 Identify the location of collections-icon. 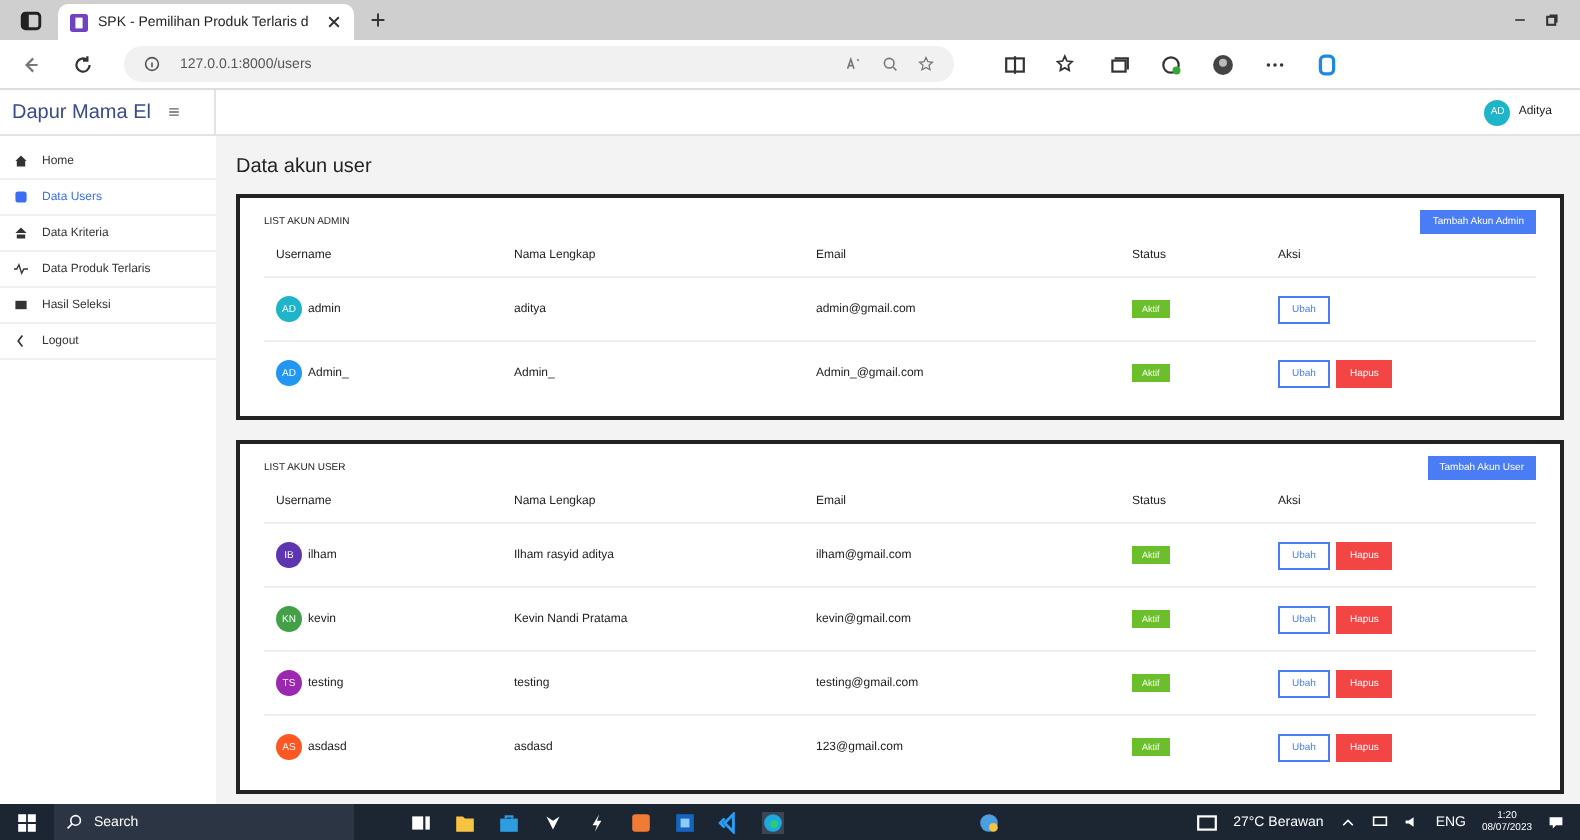
(1119, 64).